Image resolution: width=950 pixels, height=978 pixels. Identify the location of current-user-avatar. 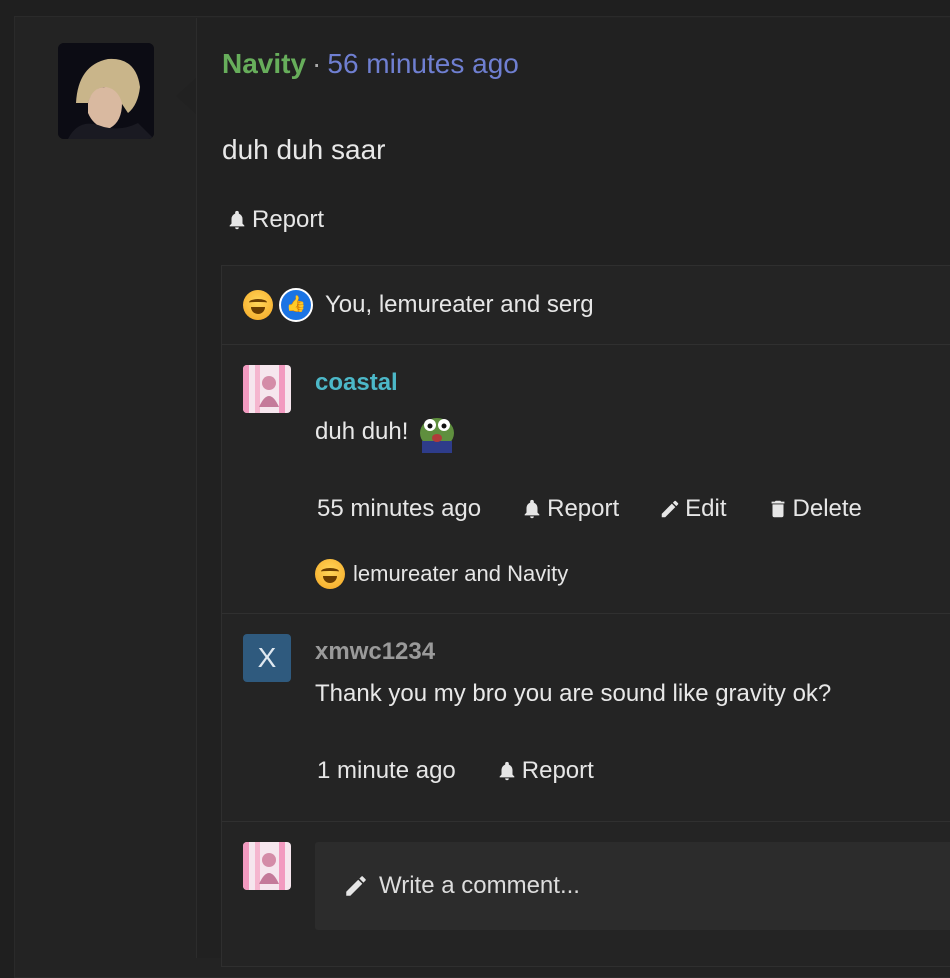
(267, 866).